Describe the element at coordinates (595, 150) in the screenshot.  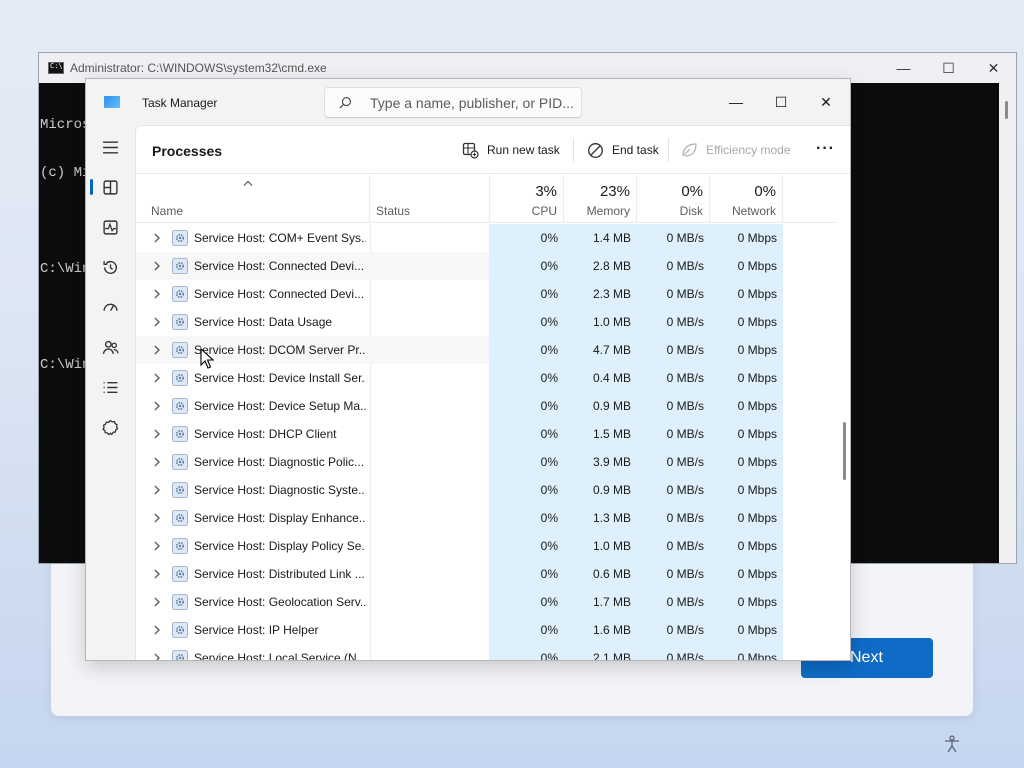
I see `end-task-icon` at that location.